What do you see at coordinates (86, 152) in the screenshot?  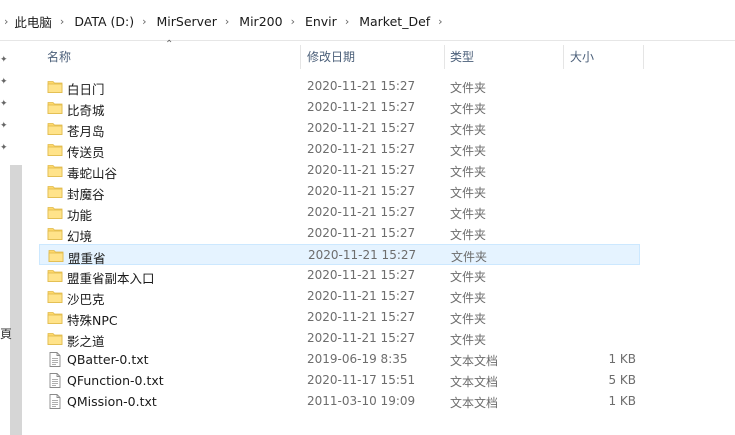 I see `row-name: 传送员` at bounding box center [86, 152].